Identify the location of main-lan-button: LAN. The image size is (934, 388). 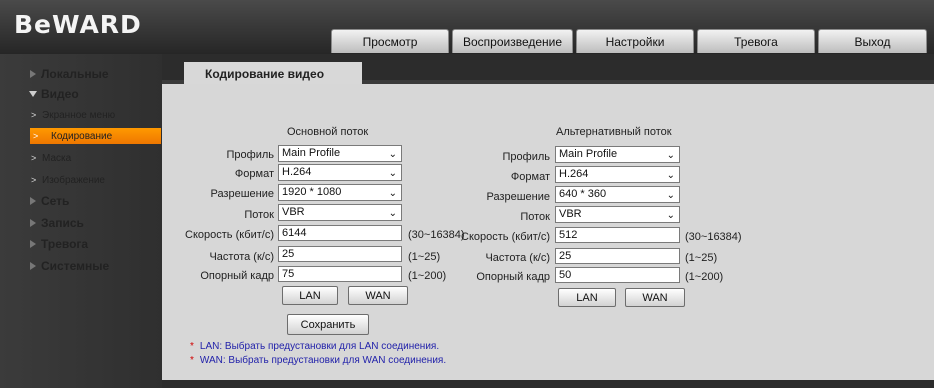
(310, 295).